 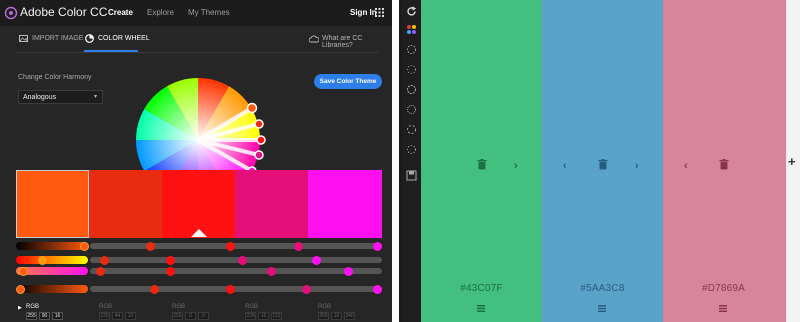 I want to click on knob-5c, so click(x=348, y=271).